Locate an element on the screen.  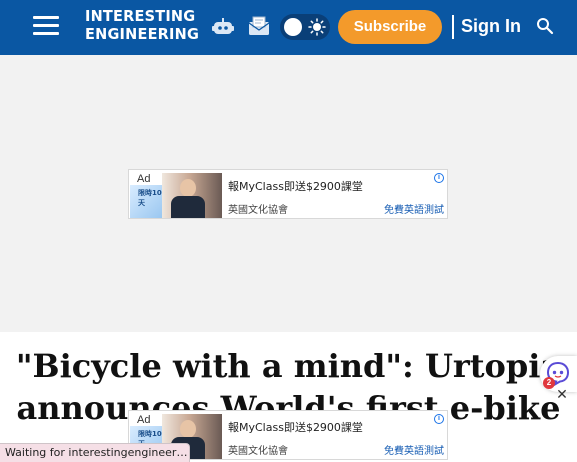
mail-icon is located at coordinates (259, 26).